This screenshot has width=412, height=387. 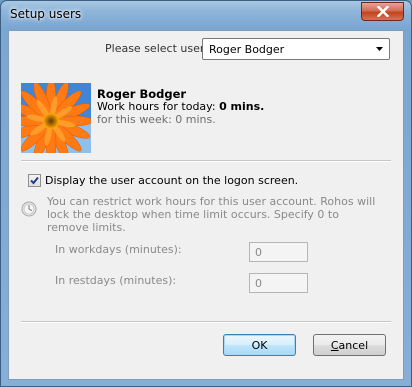 I want to click on cancel-rest: ancel, so click(x=353, y=345).